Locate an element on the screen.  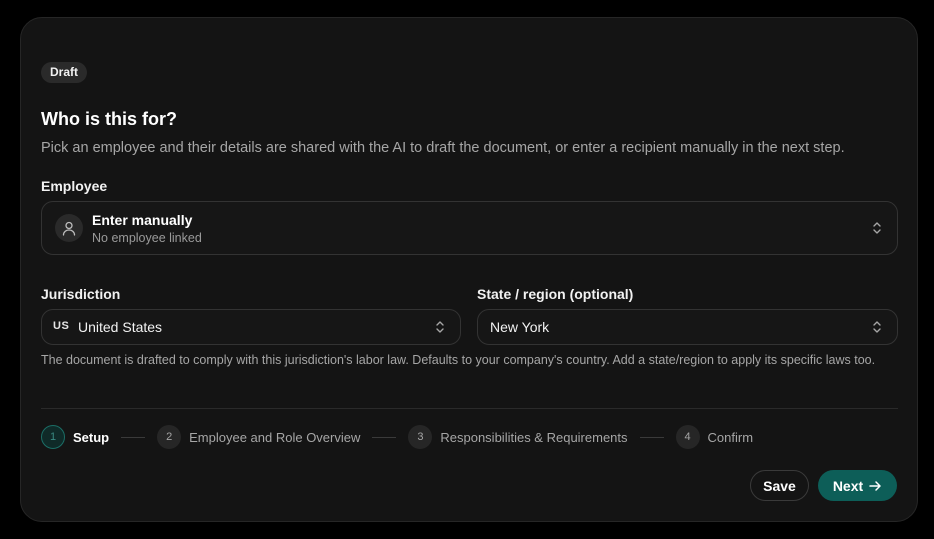
divider is located at coordinates (469, 408).